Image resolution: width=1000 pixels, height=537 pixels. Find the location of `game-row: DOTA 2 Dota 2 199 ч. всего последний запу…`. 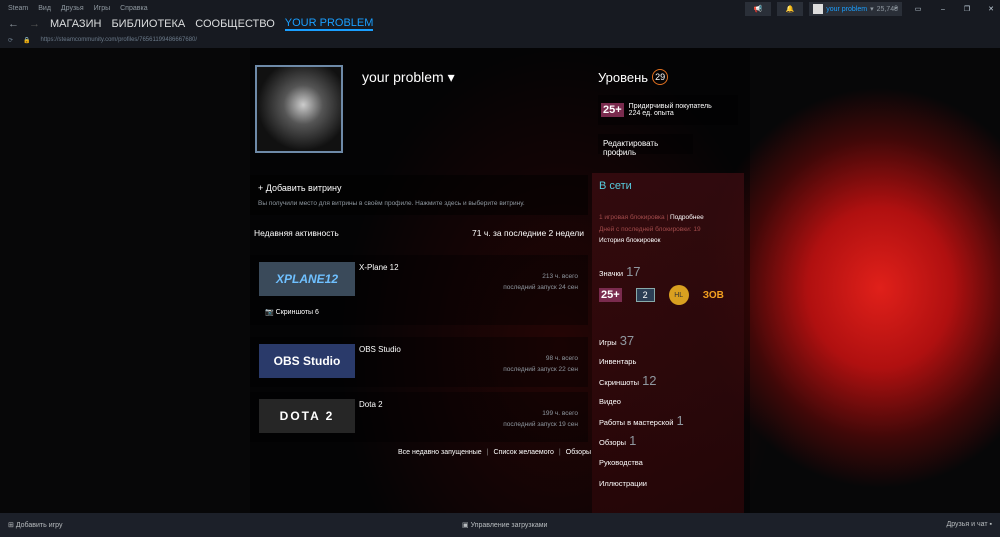

game-row: DOTA 2 Dota 2 199 ч. всего последний запу… is located at coordinates (419, 417).